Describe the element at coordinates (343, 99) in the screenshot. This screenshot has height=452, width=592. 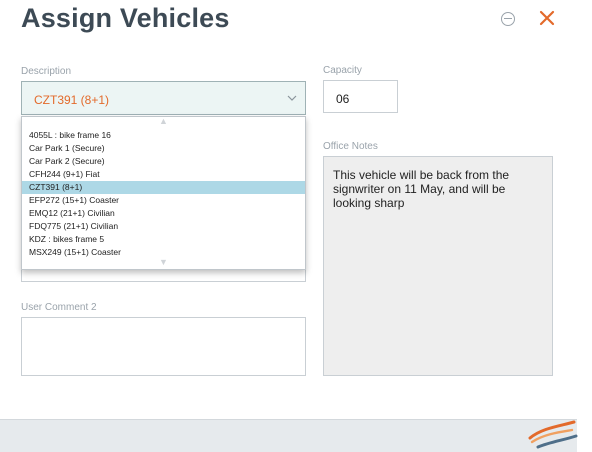
I see `capacity-value: 06` at that location.